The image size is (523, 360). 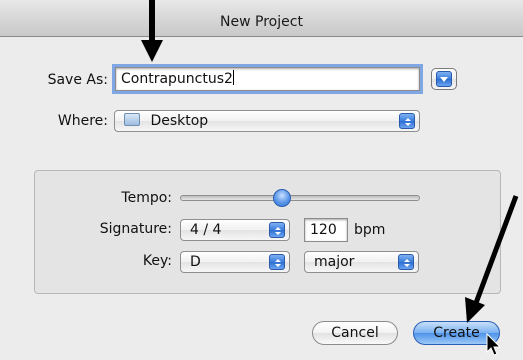 What do you see at coordinates (456, 333) in the screenshot?
I see `create-button: Create` at bounding box center [456, 333].